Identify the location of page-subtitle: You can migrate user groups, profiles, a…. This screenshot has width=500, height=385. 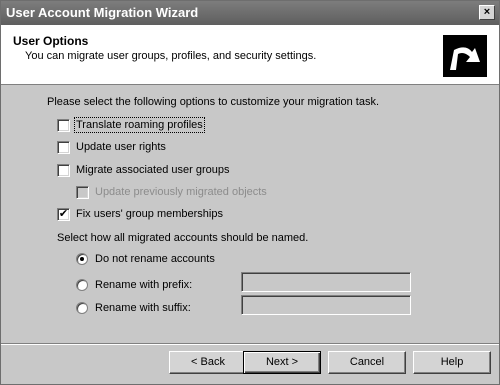
(171, 56).